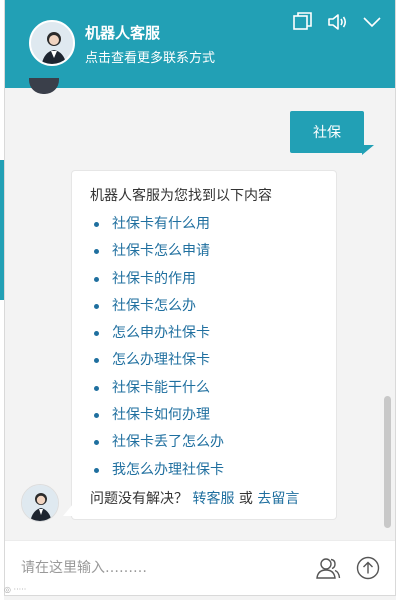 The image size is (400, 600). I want to click on unresolved-question-text: 问题没有解决？, so click(139, 498).